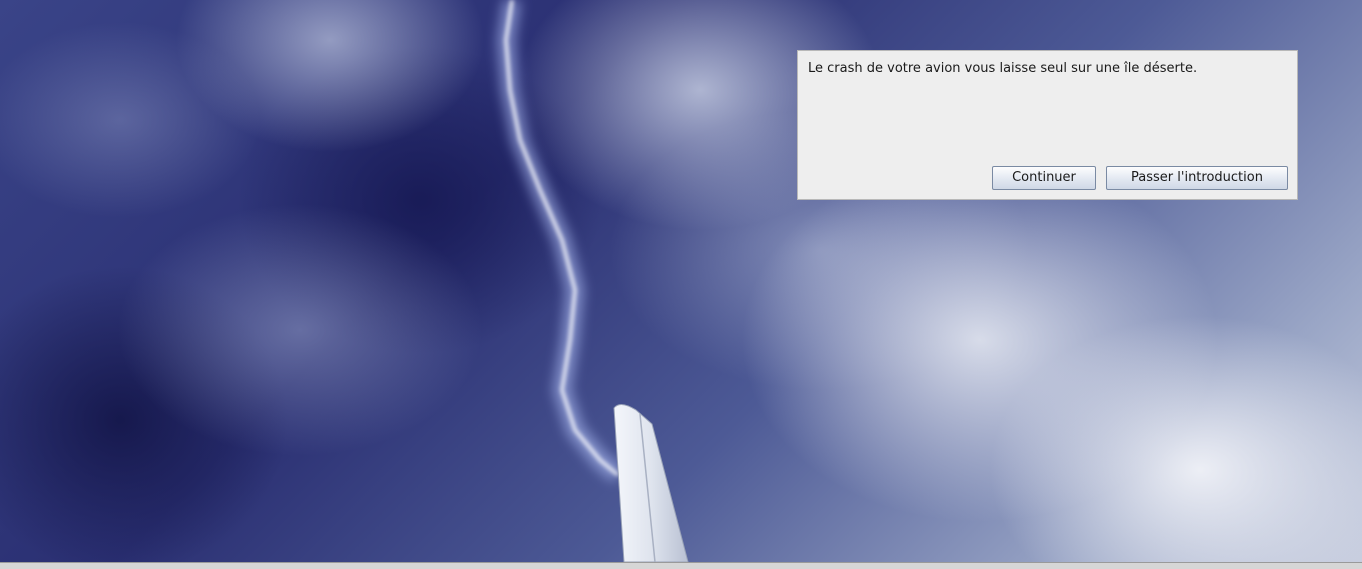 This screenshot has width=1362, height=569. What do you see at coordinates (1044, 178) in the screenshot?
I see `continue-button: Continuer` at bounding box center [1044, 178].